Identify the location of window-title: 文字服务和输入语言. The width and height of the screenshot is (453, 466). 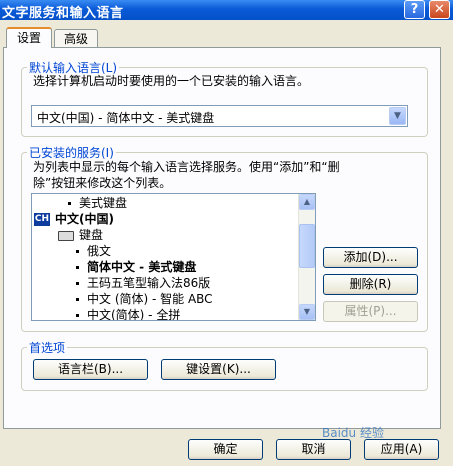
(63, 13).